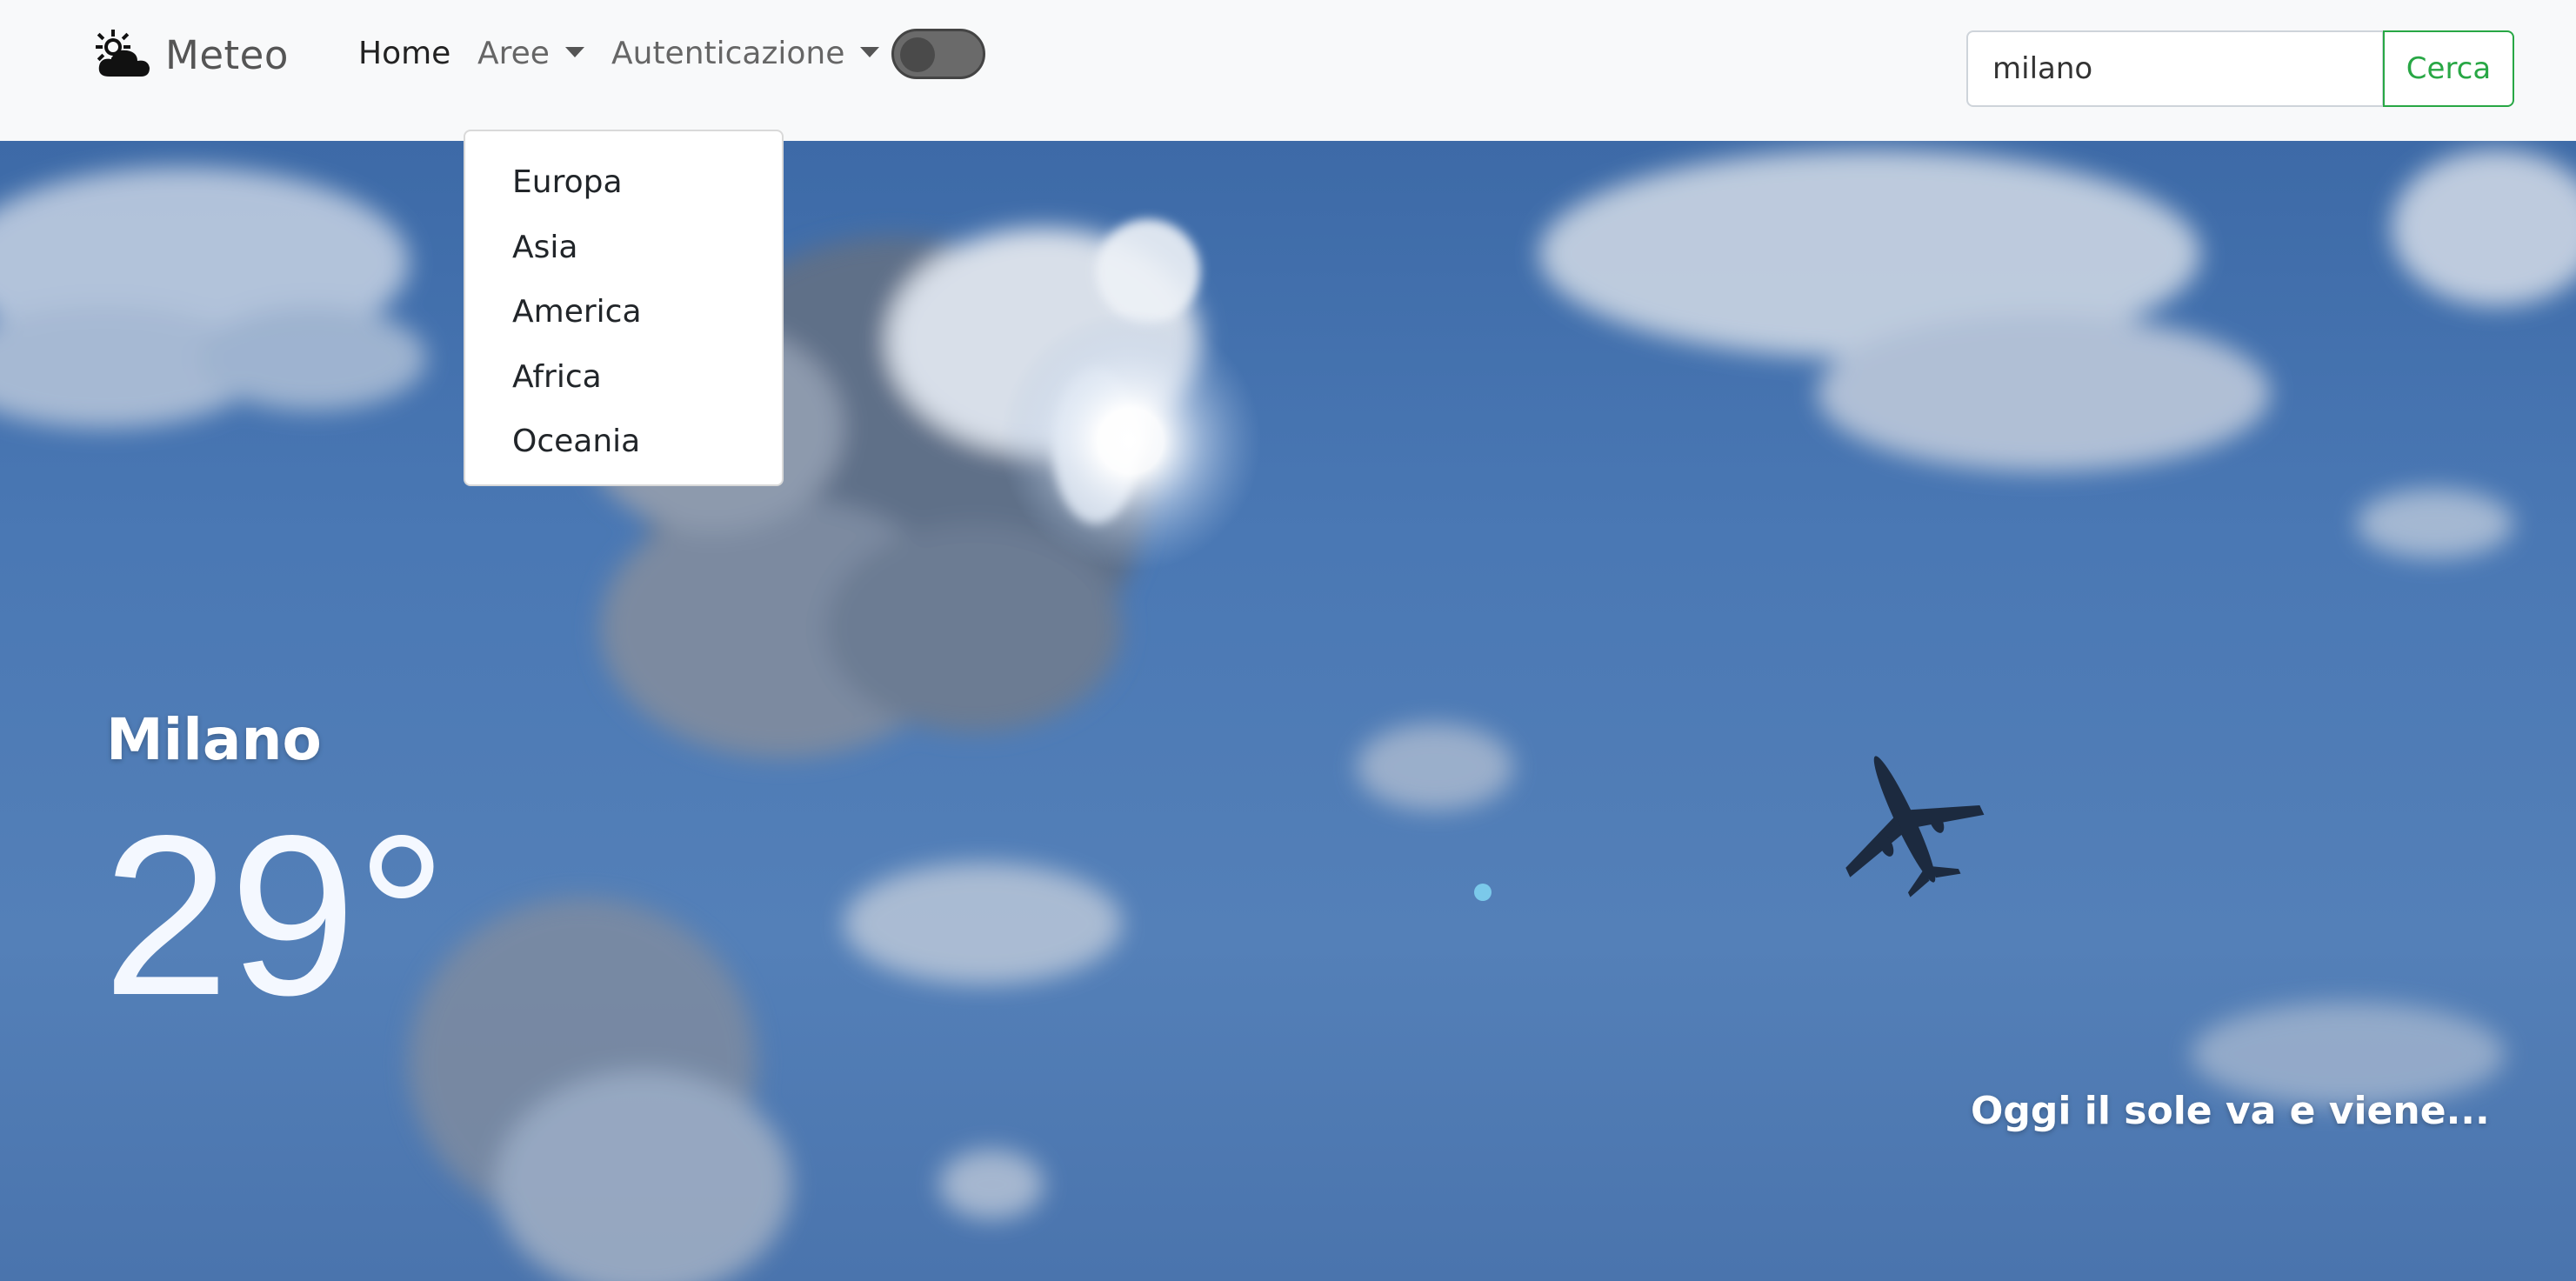 The width and height of the screenshot is (2576, 1281). Describe the element at coordinates (2448, 68) in the screenshot. I see `search-button: Cerca` at that location.